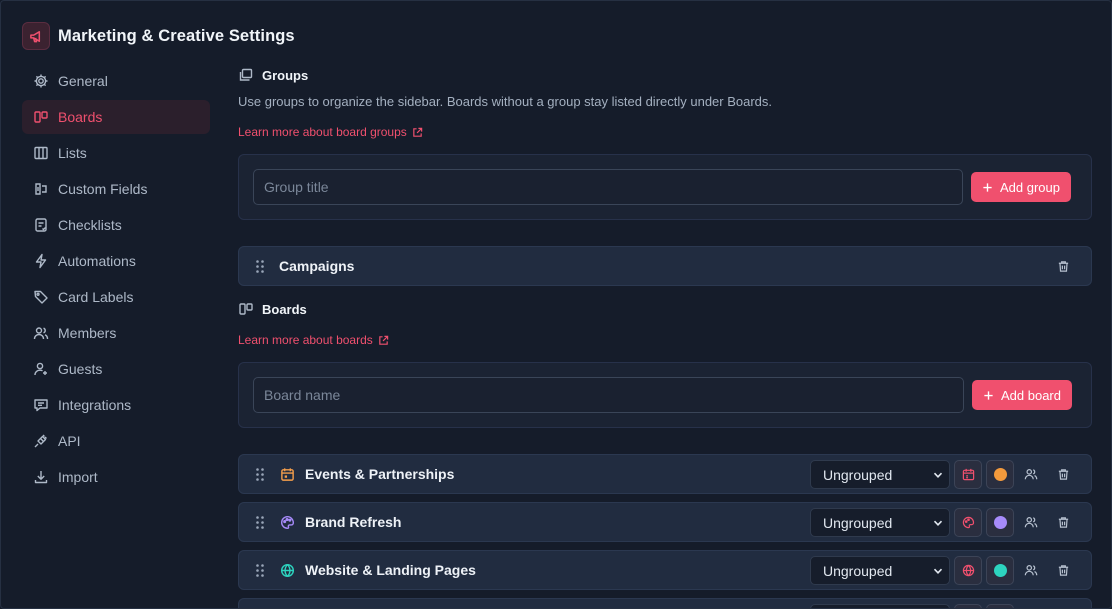  Describe the element at coordinates (41, 189) in the screenshot. I see `custom-fields-icon` at that location.